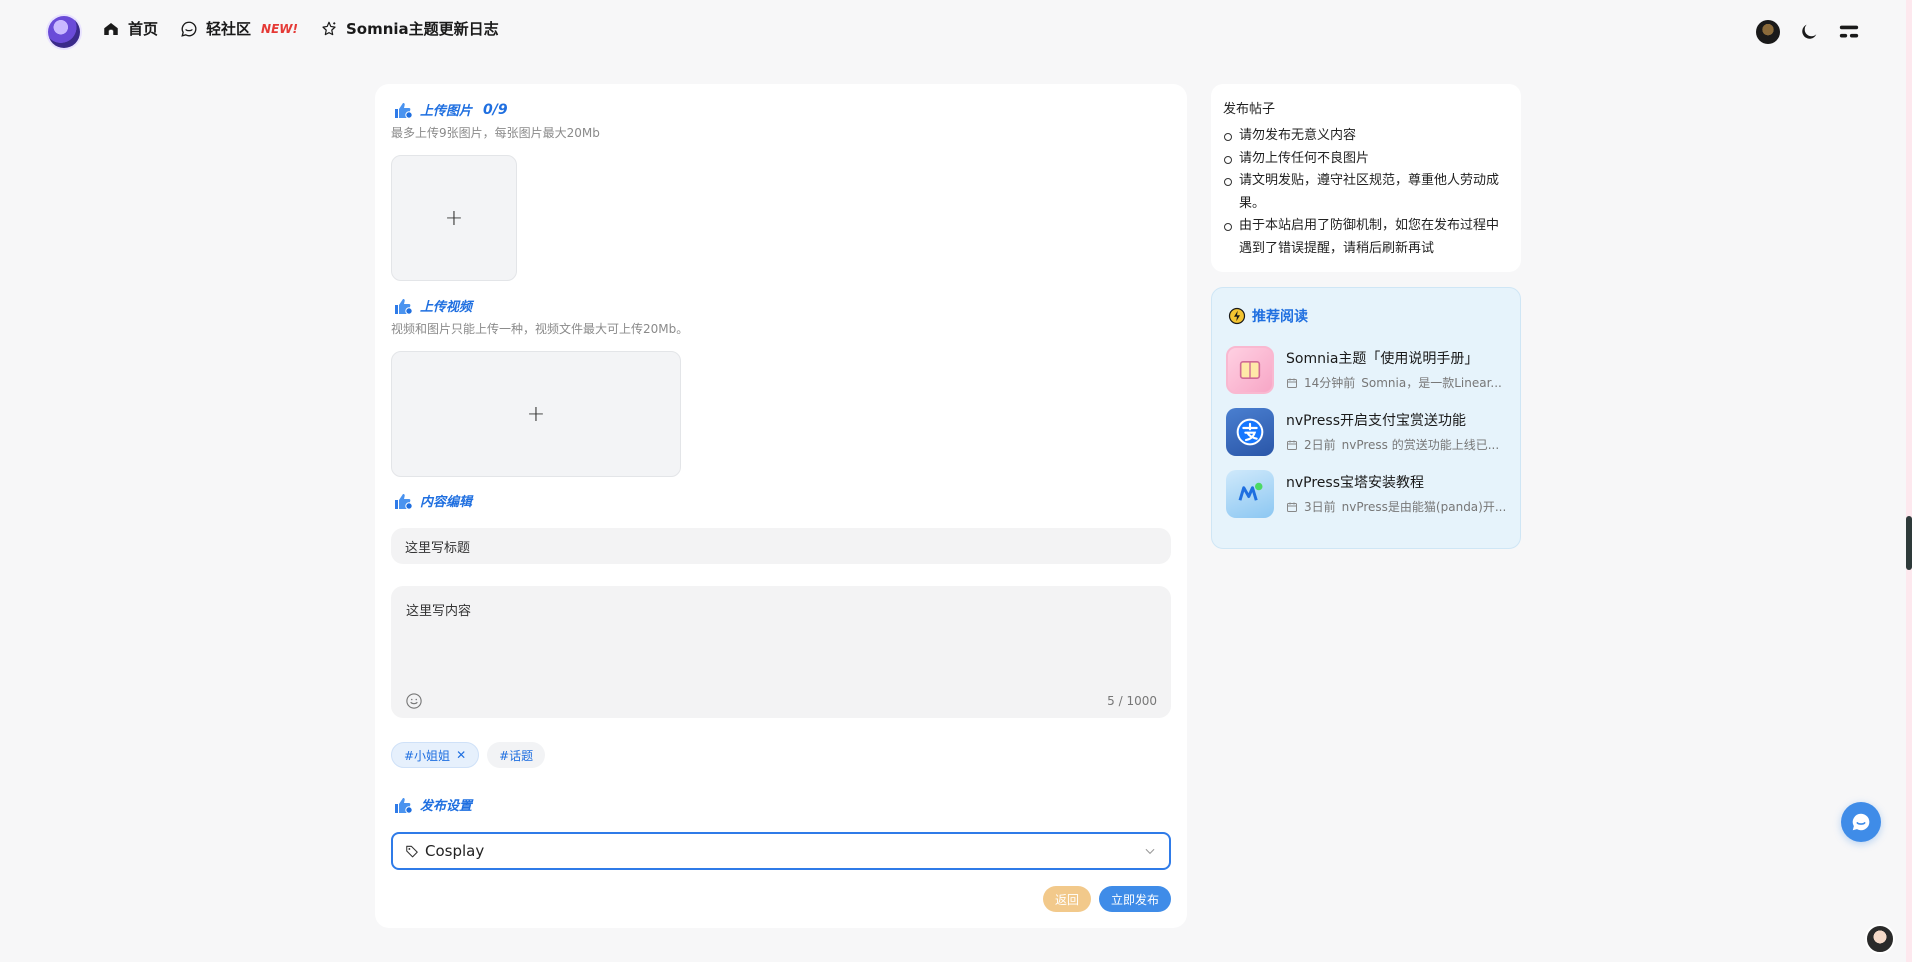 The image size is (1912, 962). I want to click on nav-links: 首页 轻社区 NEW! Somnia主题更新日志, so click(300, 28).